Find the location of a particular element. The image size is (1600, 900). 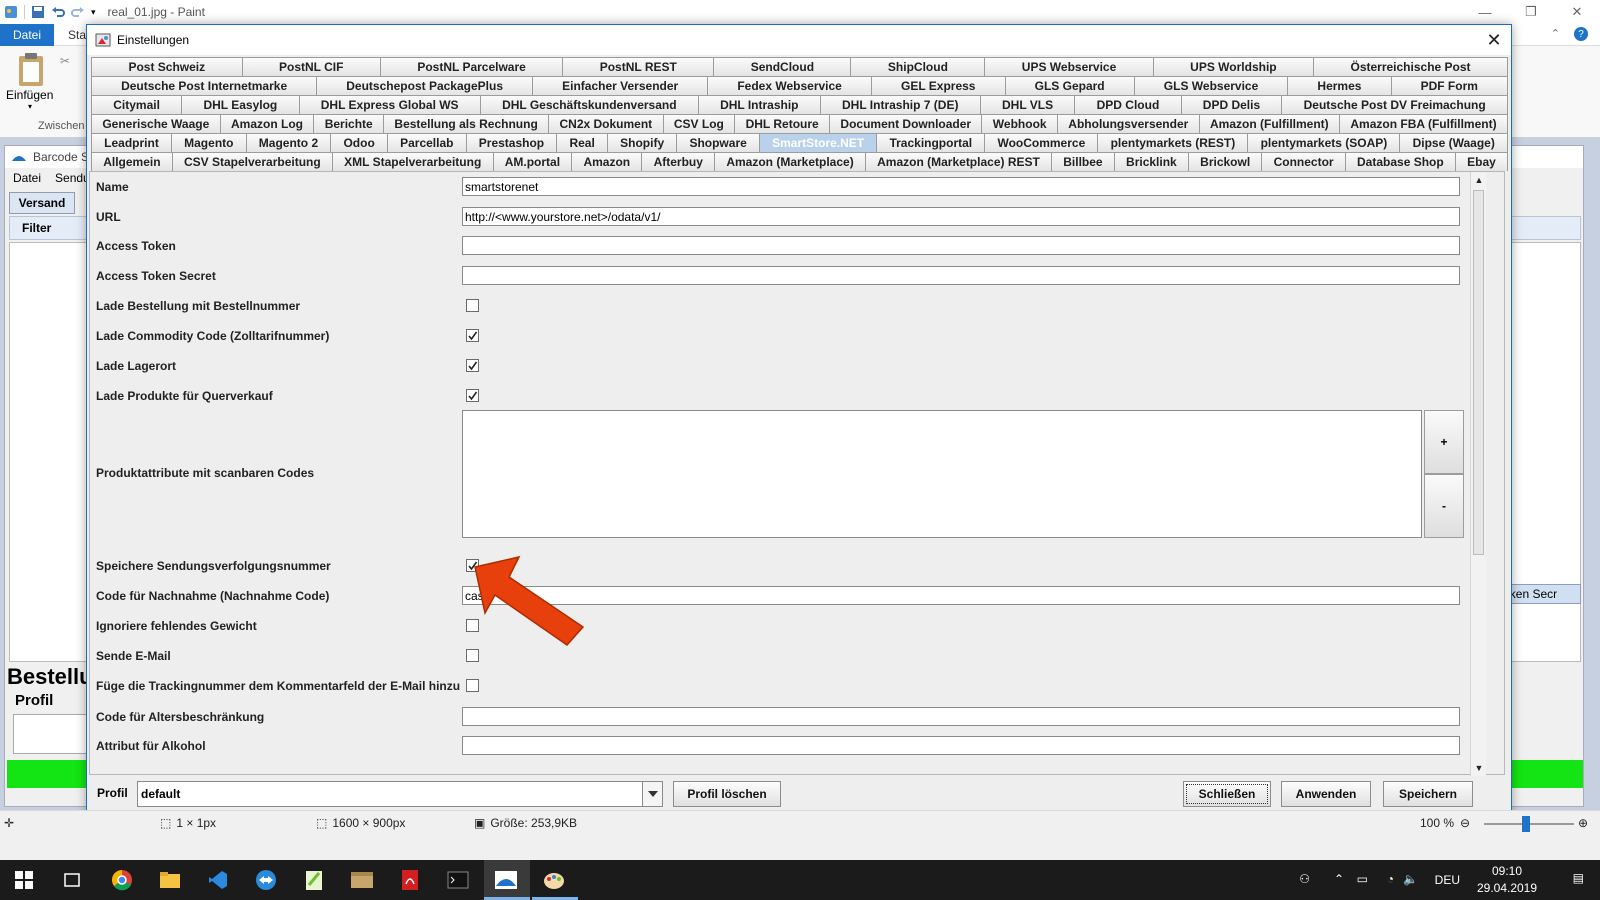

settings-tab: DPD Cloud is located at coordinates (1128, 104).